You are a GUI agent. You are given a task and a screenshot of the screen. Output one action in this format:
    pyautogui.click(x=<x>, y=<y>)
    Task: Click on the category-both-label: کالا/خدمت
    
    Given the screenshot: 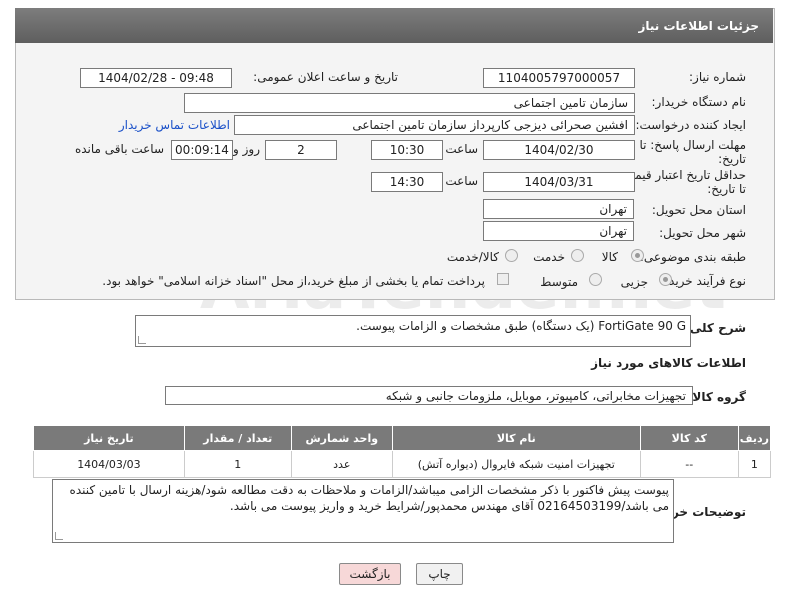 What is the action you would take?
    pyautogui.click(x=472, y=257)
    